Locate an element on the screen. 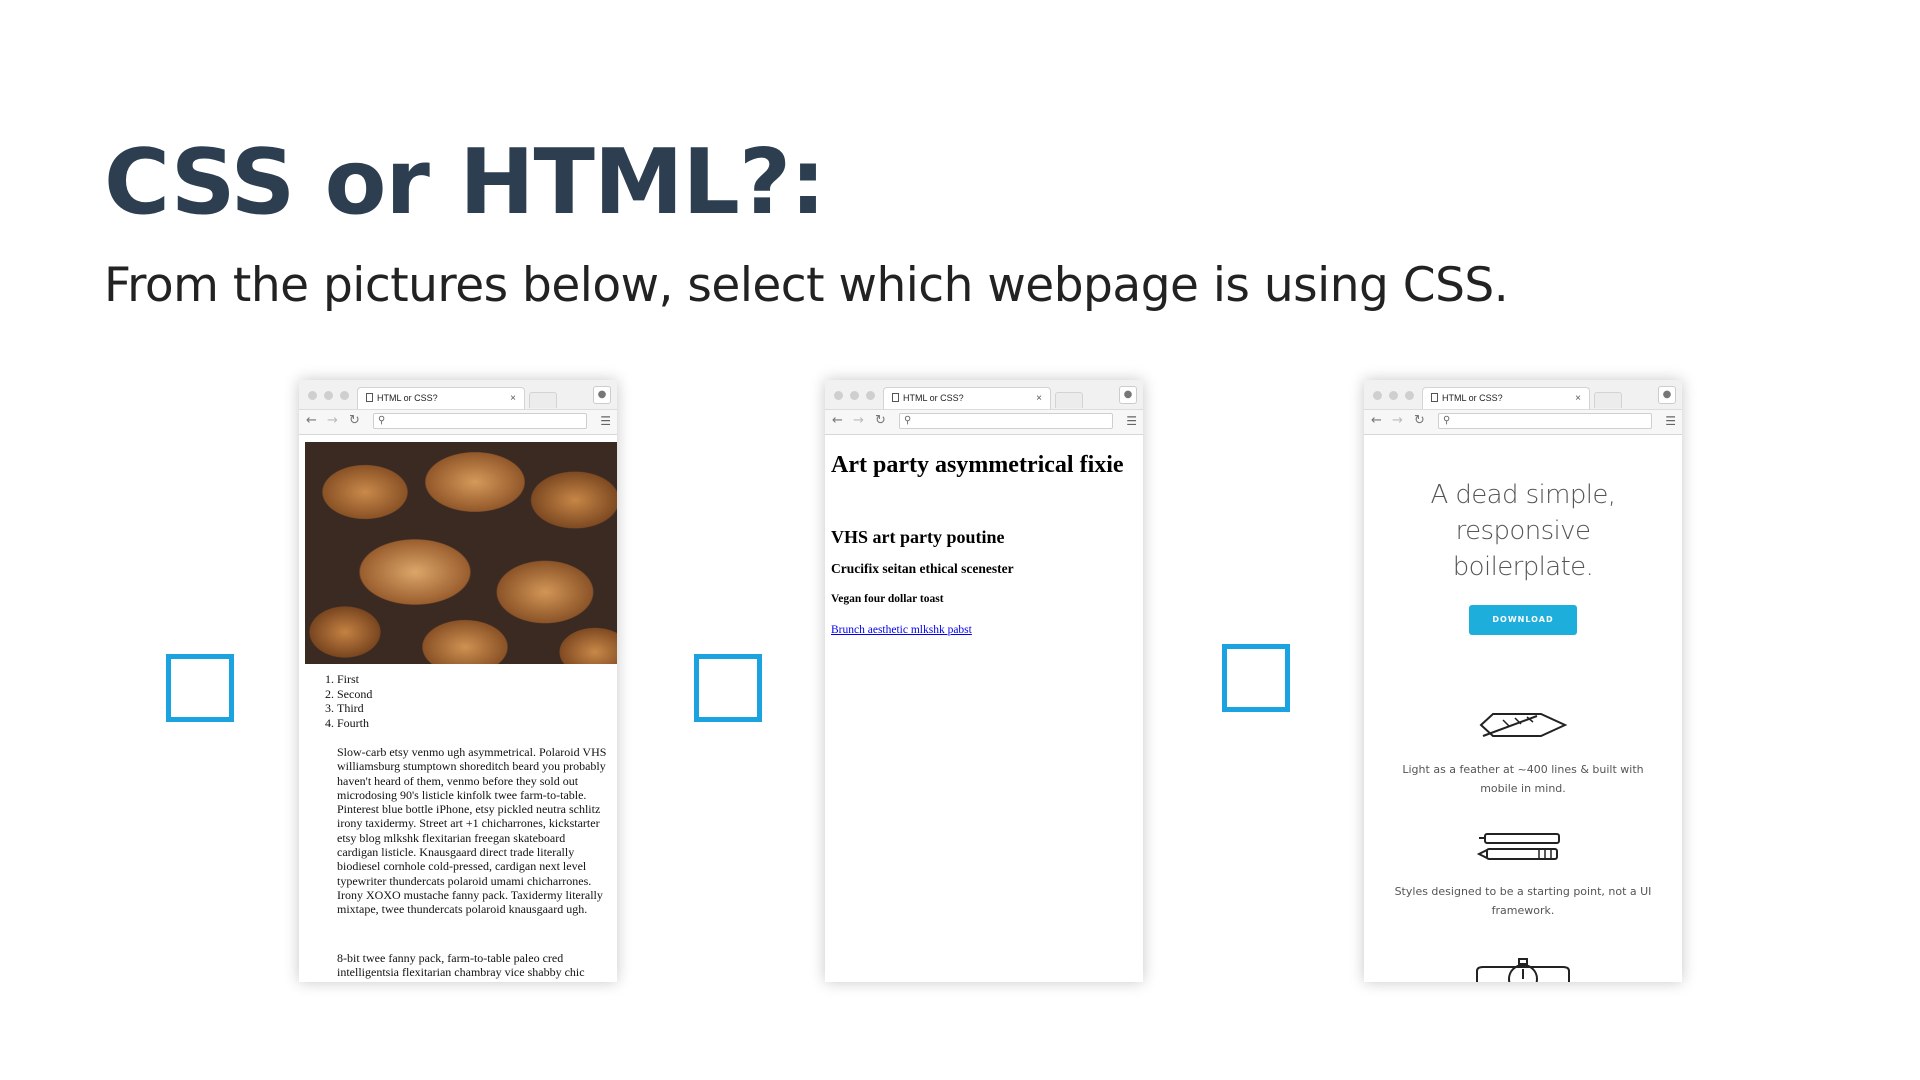  heading-3: Crucifix seitan ethical scenester is located at coordinates (922, 568).